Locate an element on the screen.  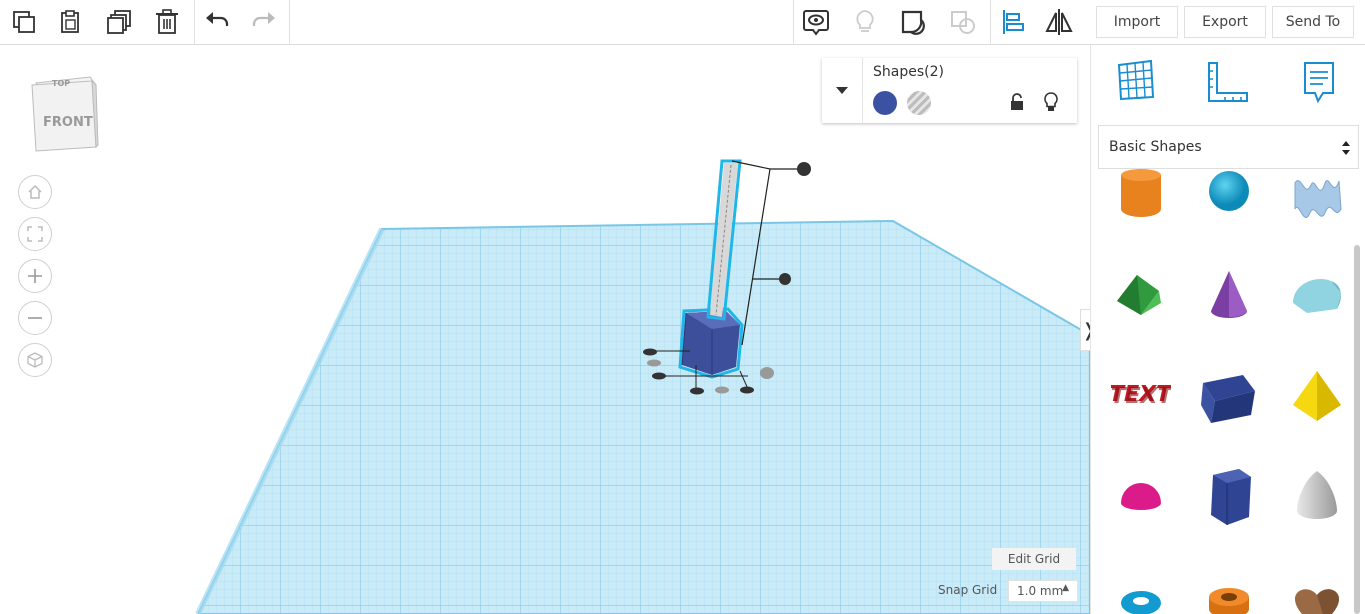
shape-half-cylinder is located at coordinates (1317, 293).